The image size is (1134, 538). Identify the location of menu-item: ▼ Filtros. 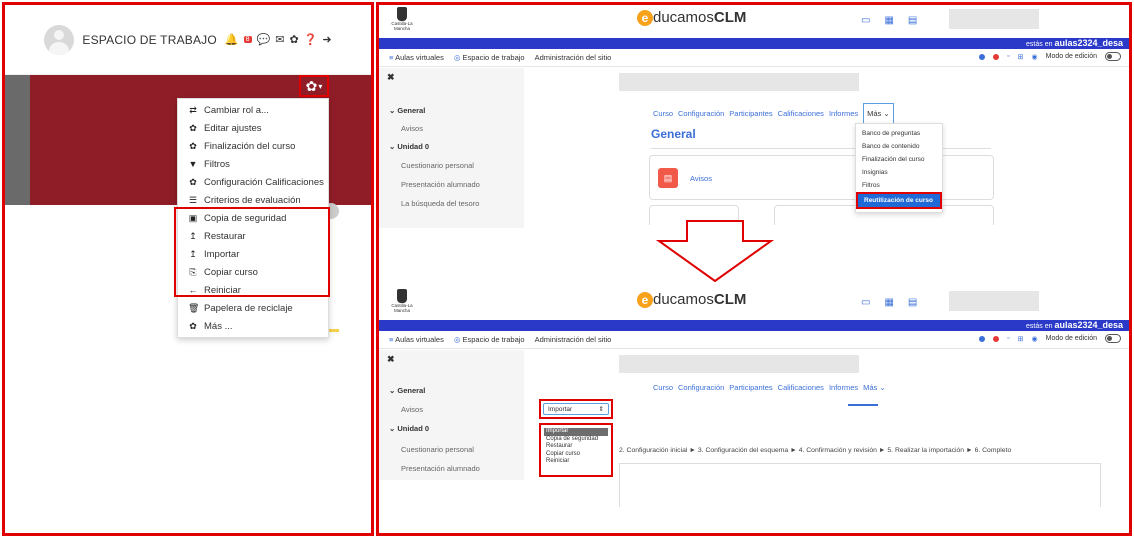
(253, 164).